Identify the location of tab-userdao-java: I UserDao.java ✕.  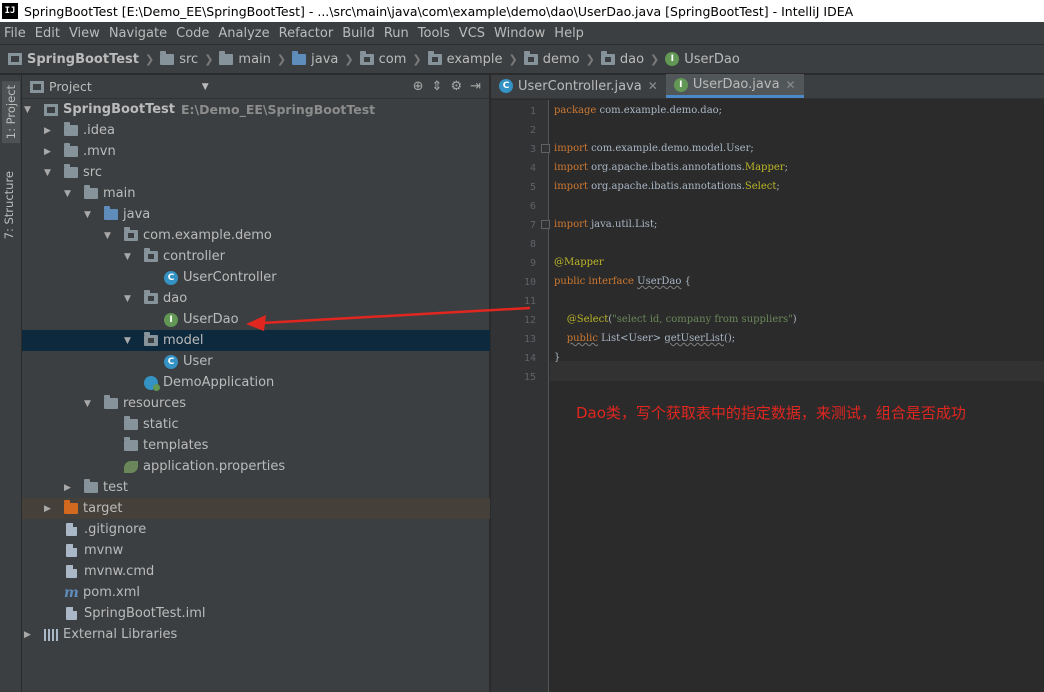
(734, 86).